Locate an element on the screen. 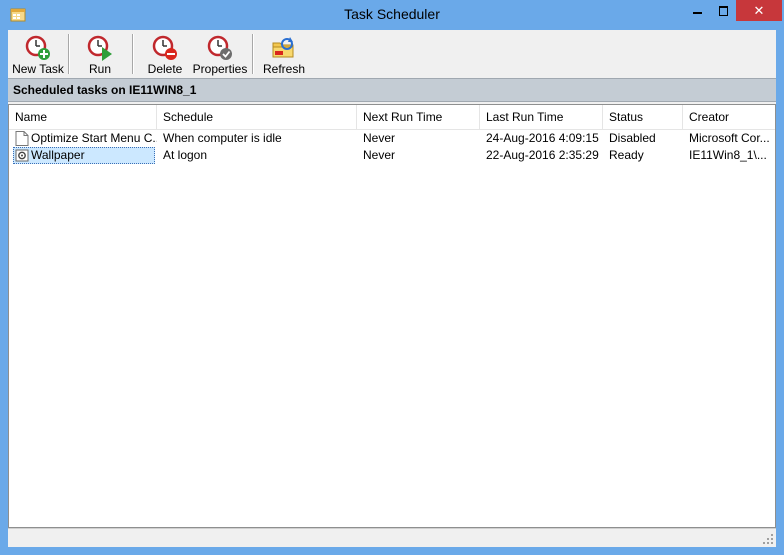  task-status: Ready is located at coordinates (626, 155).